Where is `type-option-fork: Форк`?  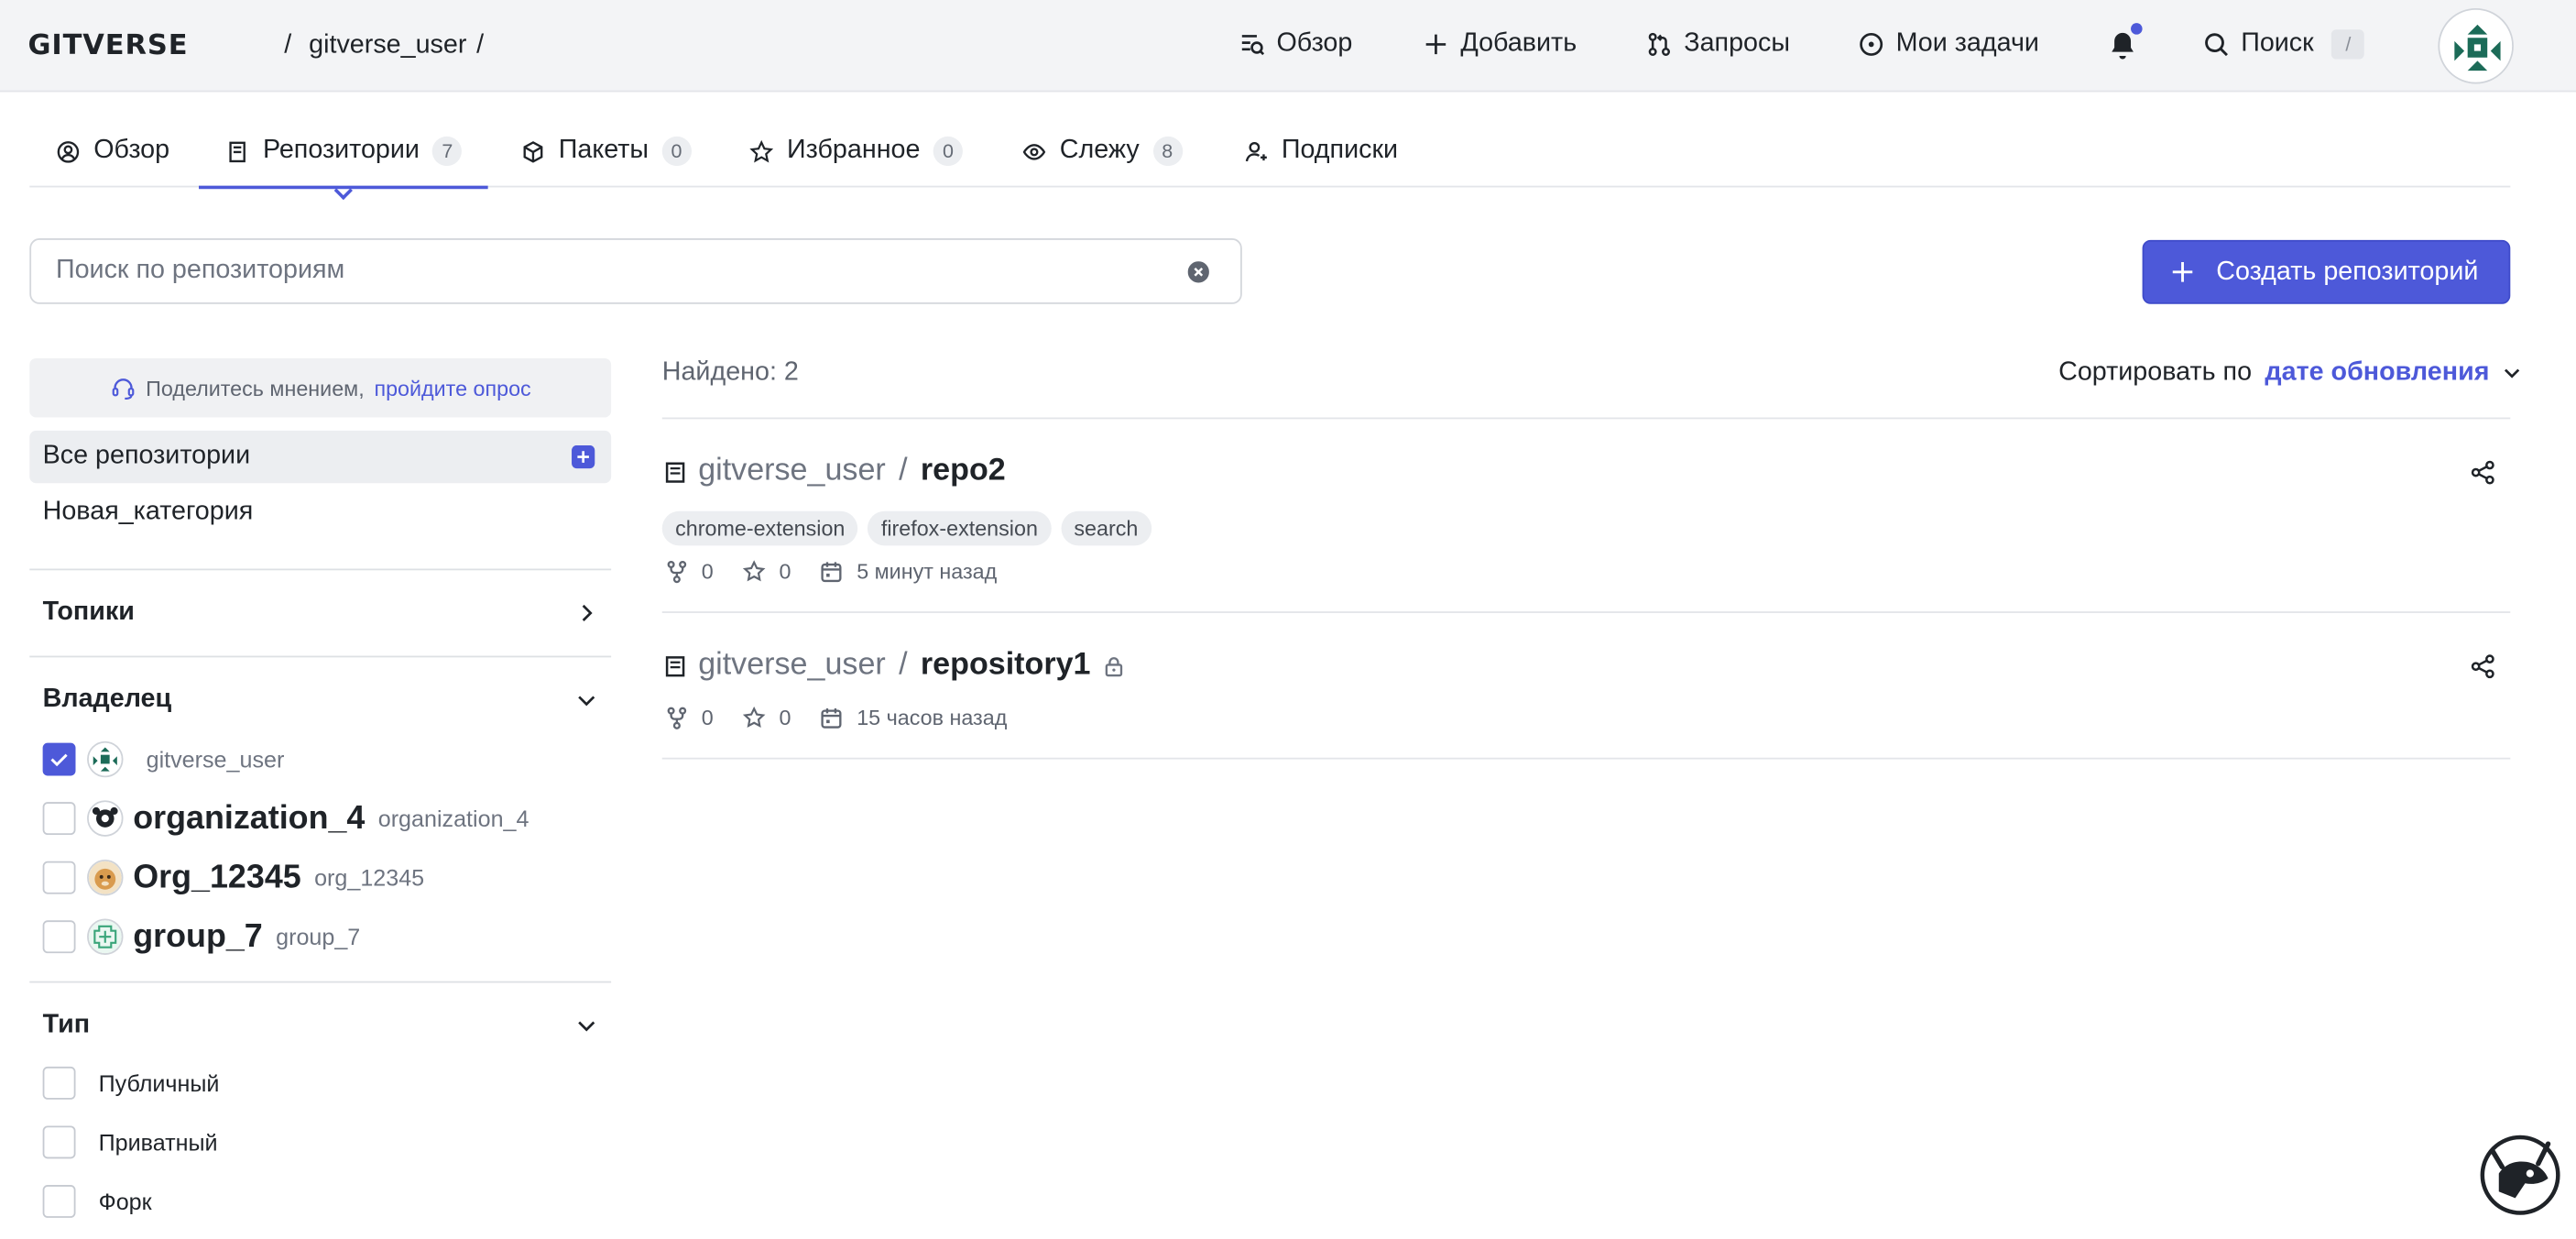
type-option-fork: Форк is located at coordinates (97, 1201).